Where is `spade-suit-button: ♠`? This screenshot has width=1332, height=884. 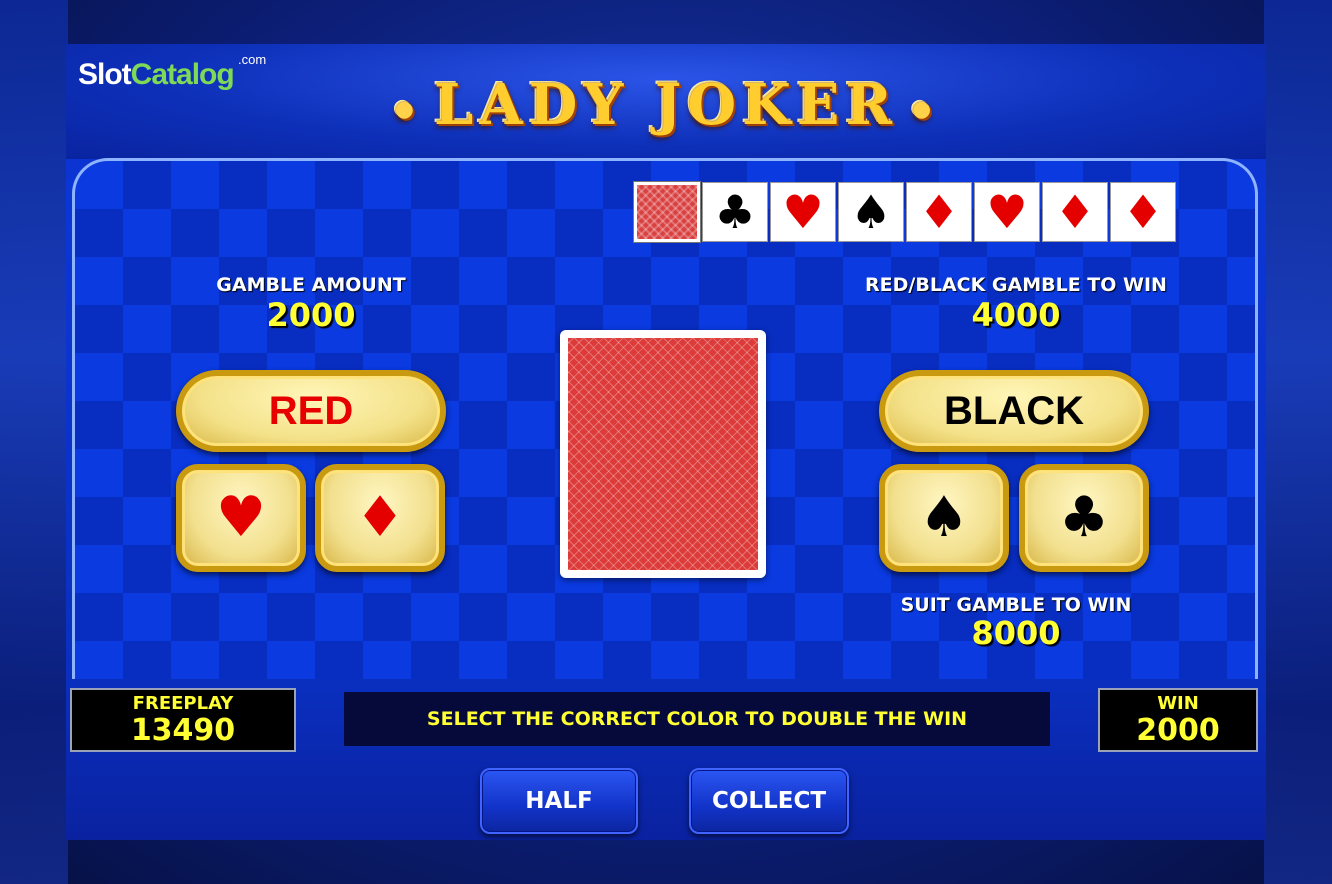 spade-suit-button: ♠ is located at coordinates (944, 518).